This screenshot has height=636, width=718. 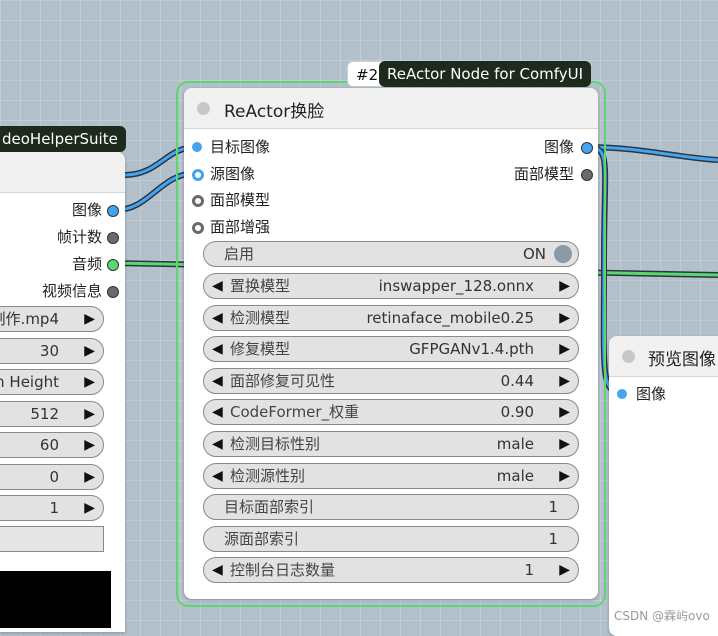 What do you see at coordinates (260, 286) in the screenshot?
I see `widget-label: 置换模型` at bounding box center [260, 286].